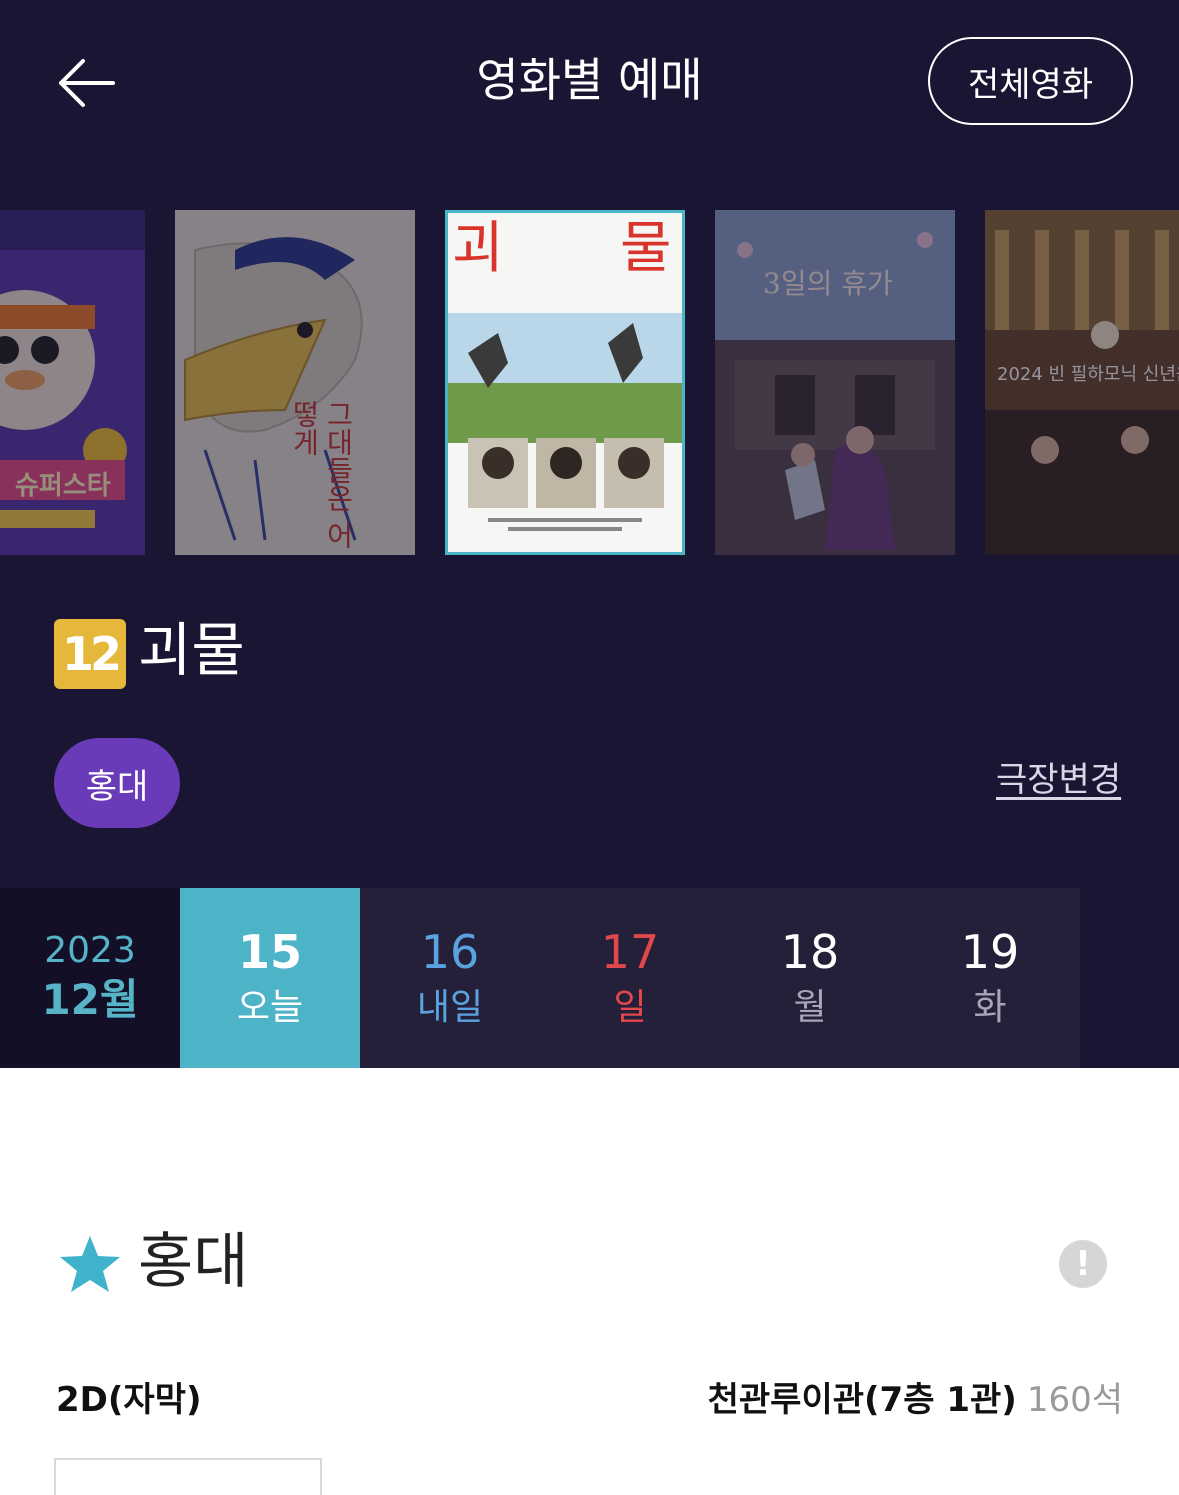 The height and width of the screenshot is (1495, 1179). What do you see at coordinates (990, 952) in the screenshot?
I see `date-number: 19` at bounding box center [990, 952].